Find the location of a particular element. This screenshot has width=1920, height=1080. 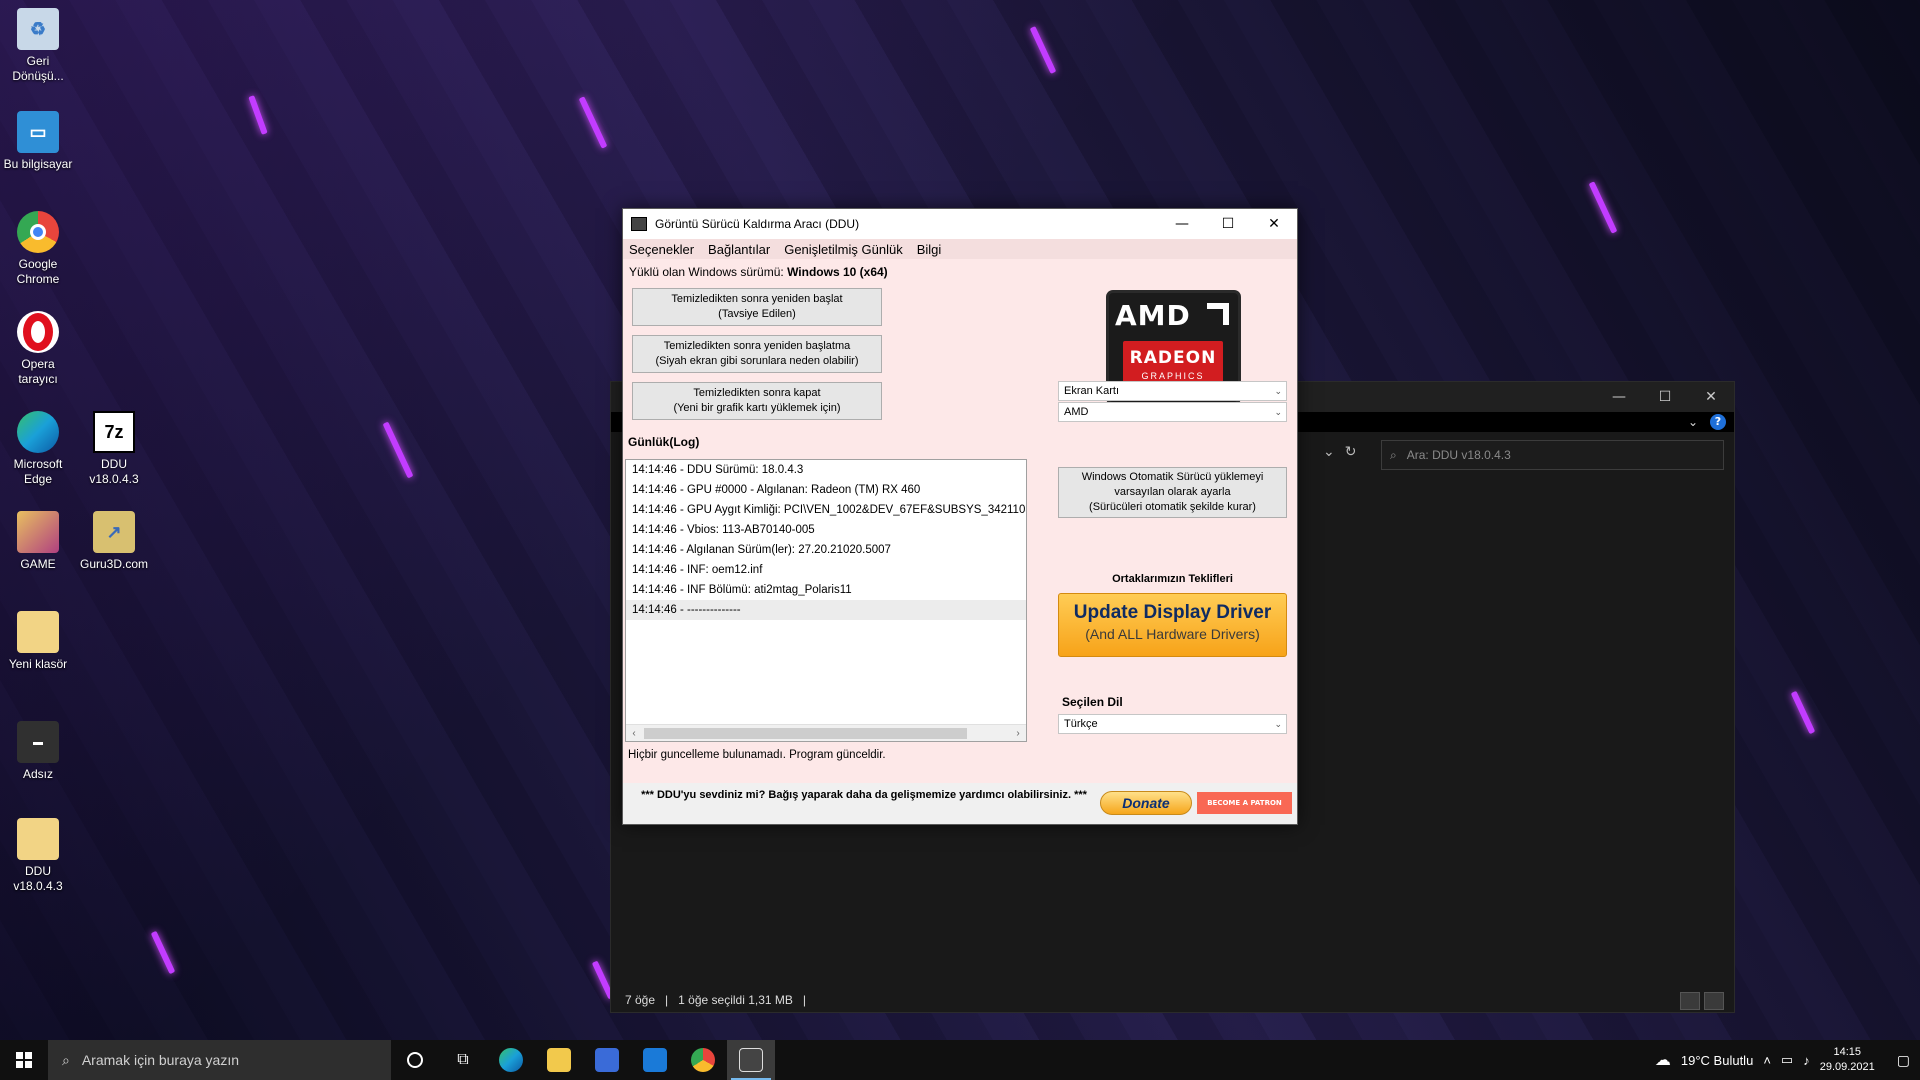

network-icon: ▭ is located at coordinates (1787, 1060).